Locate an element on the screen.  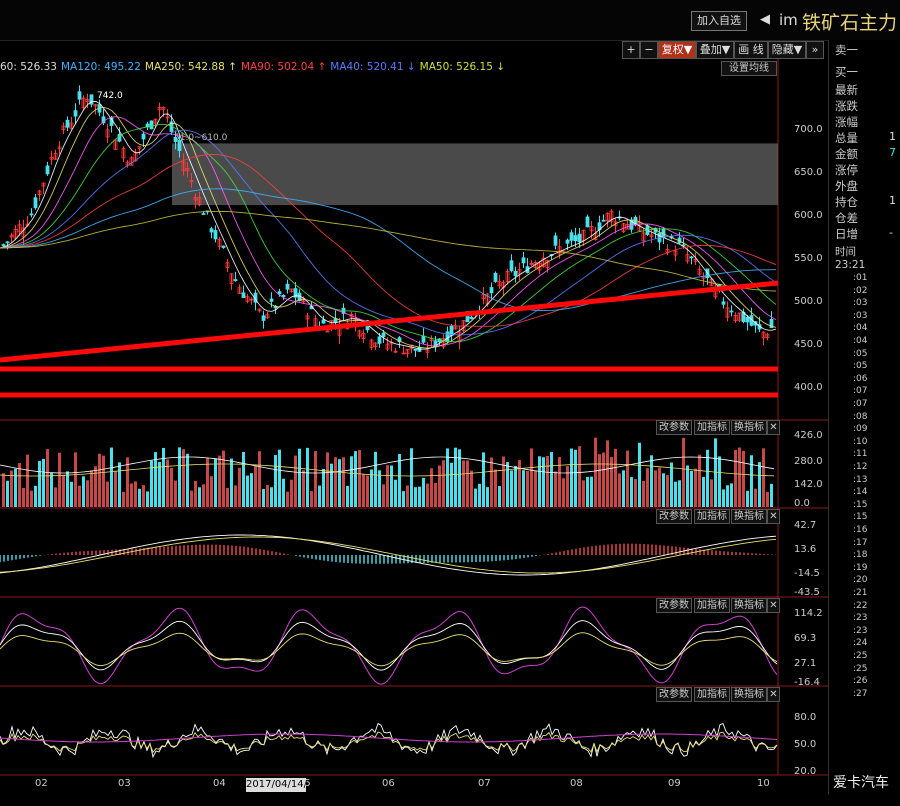
rsi-axis-label: 50.0 is located at coordinates (805, 744).